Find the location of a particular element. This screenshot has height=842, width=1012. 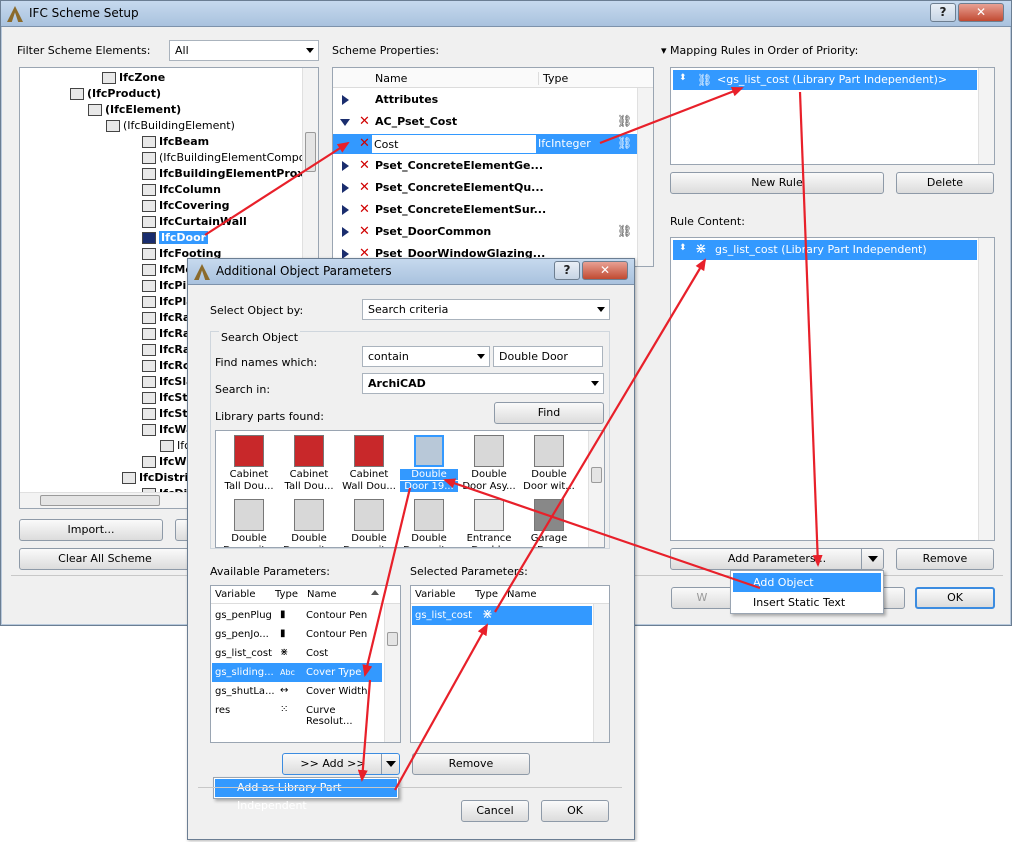

arrow-param-to-add is located at coordinates (364, 730).